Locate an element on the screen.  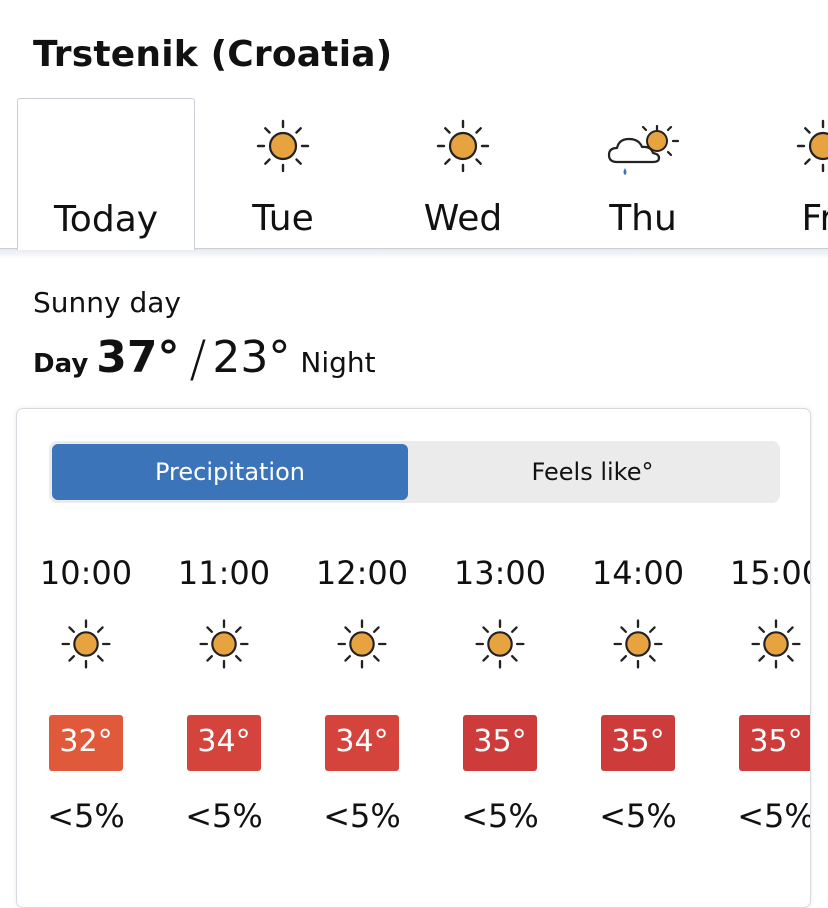
view-toggle: Precipitation Feels like° is located at coordinates (414, 472).